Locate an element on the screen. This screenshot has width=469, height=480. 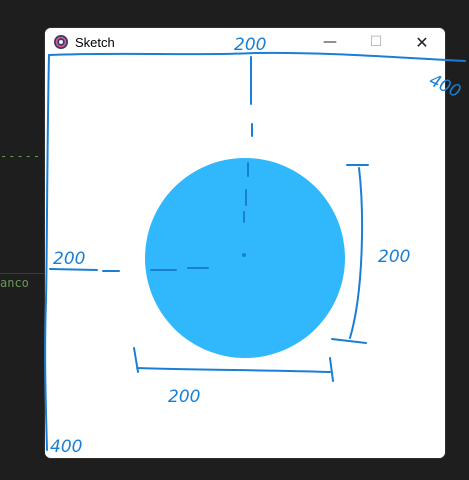
maximize-icon: ☐ is located at coordinates (376, 42).